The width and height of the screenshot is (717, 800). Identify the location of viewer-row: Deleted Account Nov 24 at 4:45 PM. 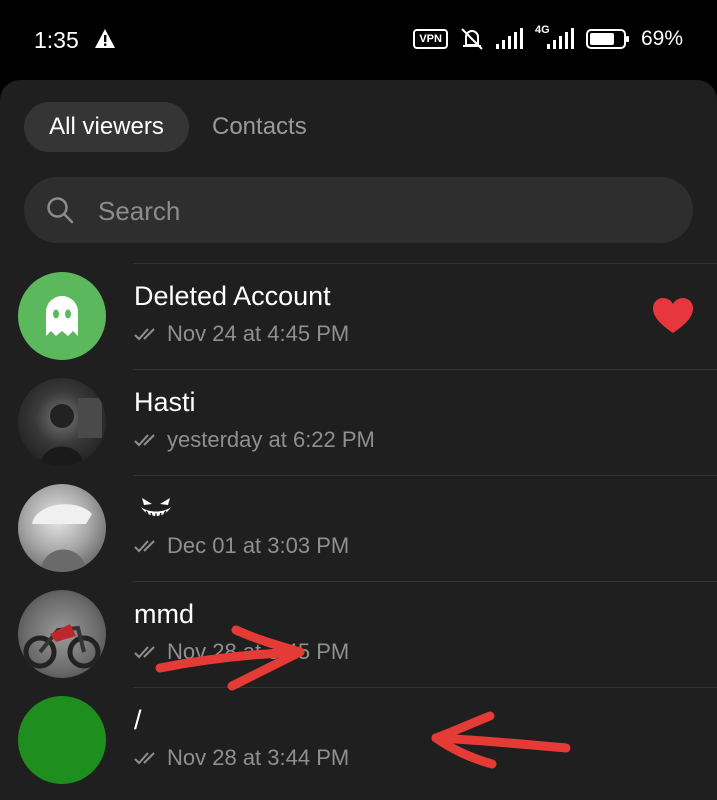
(358, 316).